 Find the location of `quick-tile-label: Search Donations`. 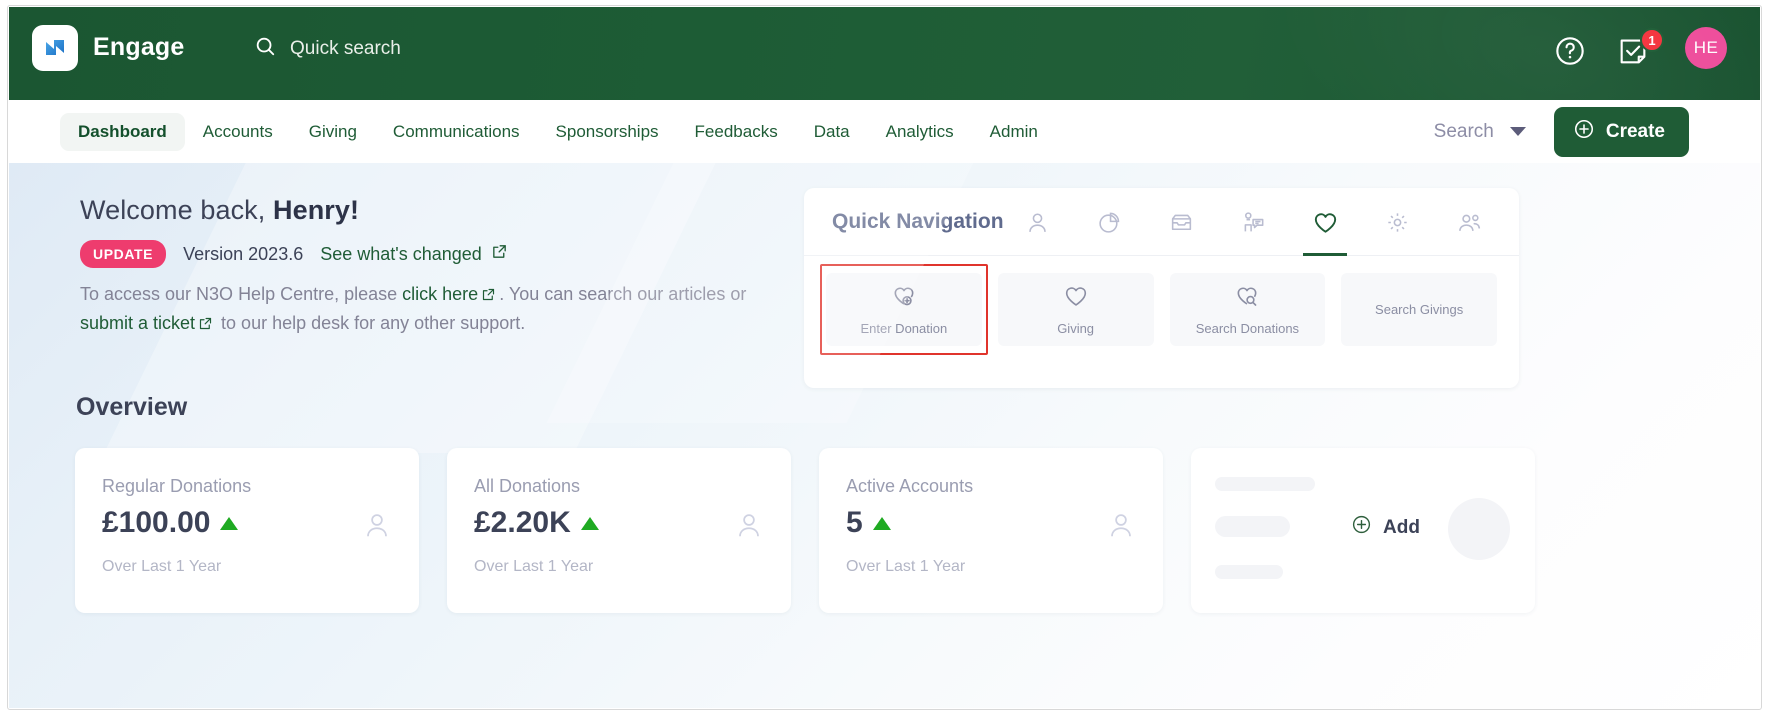

quick-tile-label: Search Donations is located at coordinates (1247, 328).